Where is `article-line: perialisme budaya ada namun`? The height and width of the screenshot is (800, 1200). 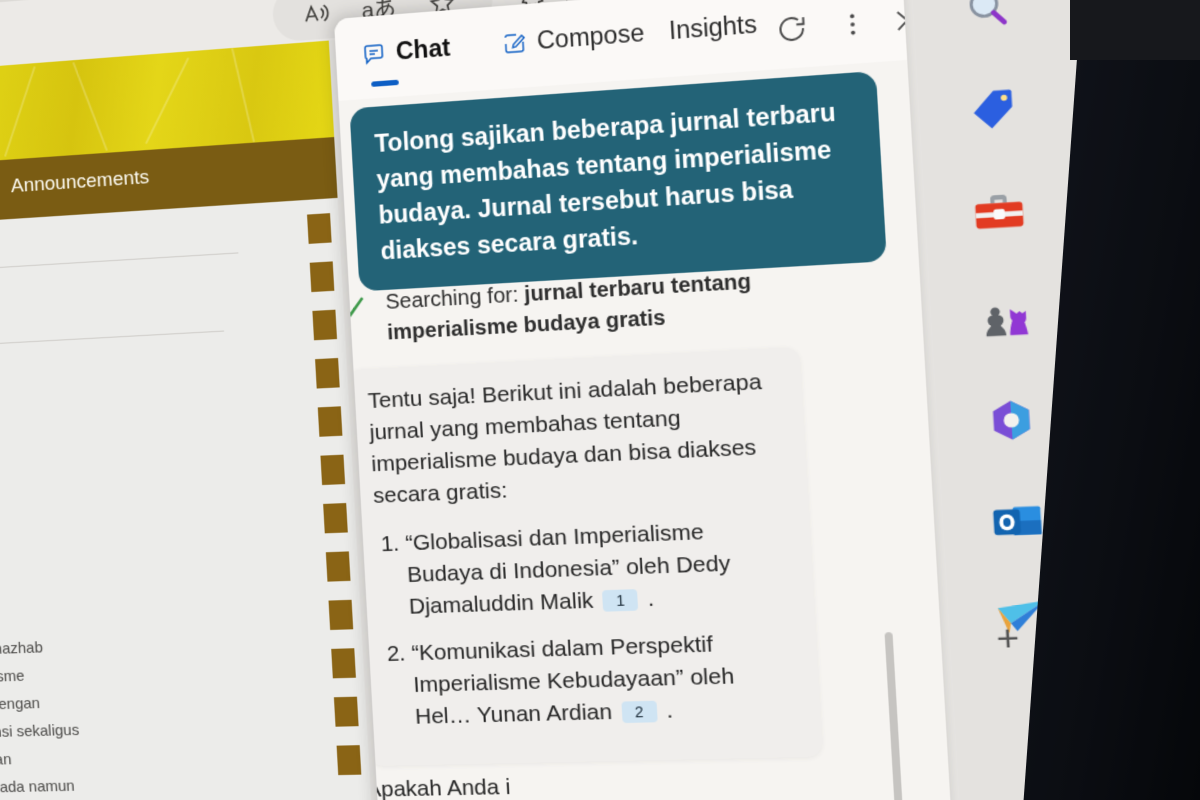
article-line: perialisme budaya ada namun is located at coordinates (38, 787).